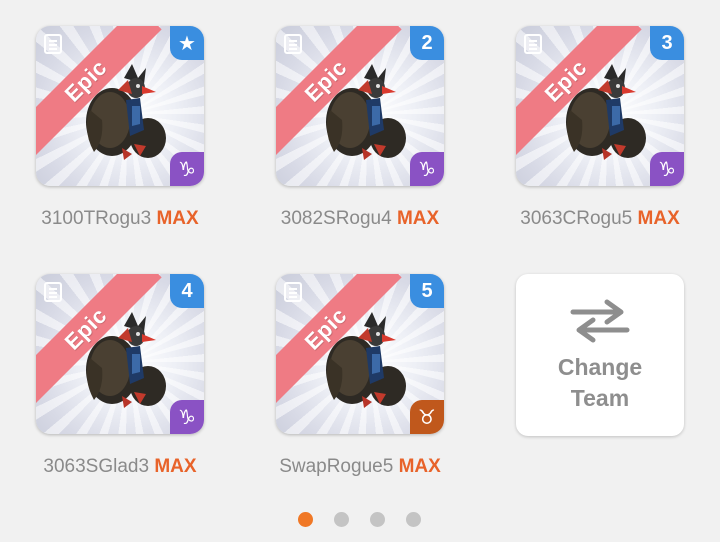 The height and width of the screenshot is (542, 720). Describe the element at coordinates (576, 218) in the screenshot. I see `monster-name: 3063CRogu5` at that location.